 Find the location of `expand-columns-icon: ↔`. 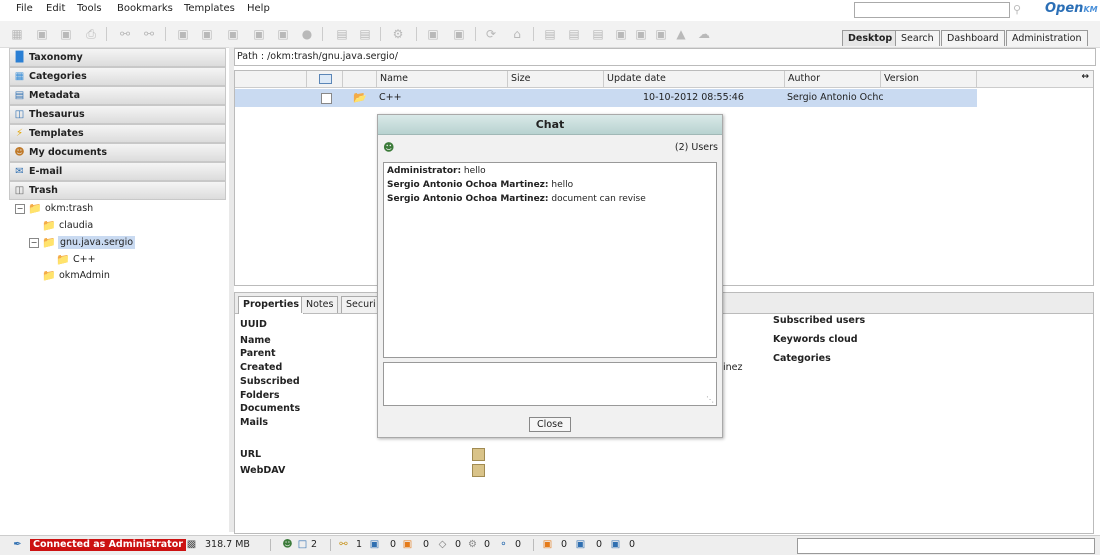

expand-columns-icon: ↔ is located at coordinates (1085, 77).